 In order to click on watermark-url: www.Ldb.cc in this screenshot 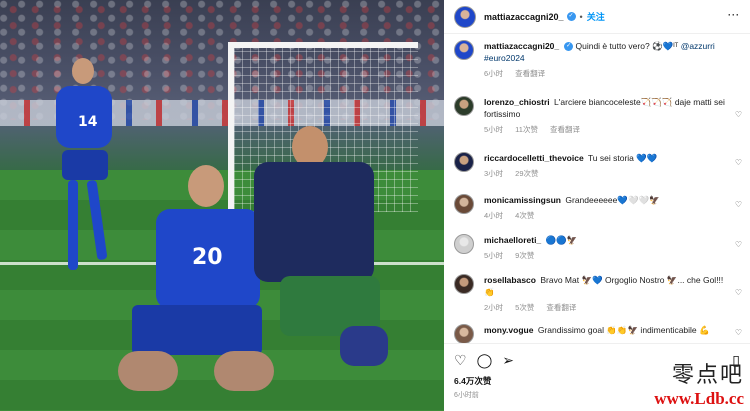, I will do `click(699, 398)`.